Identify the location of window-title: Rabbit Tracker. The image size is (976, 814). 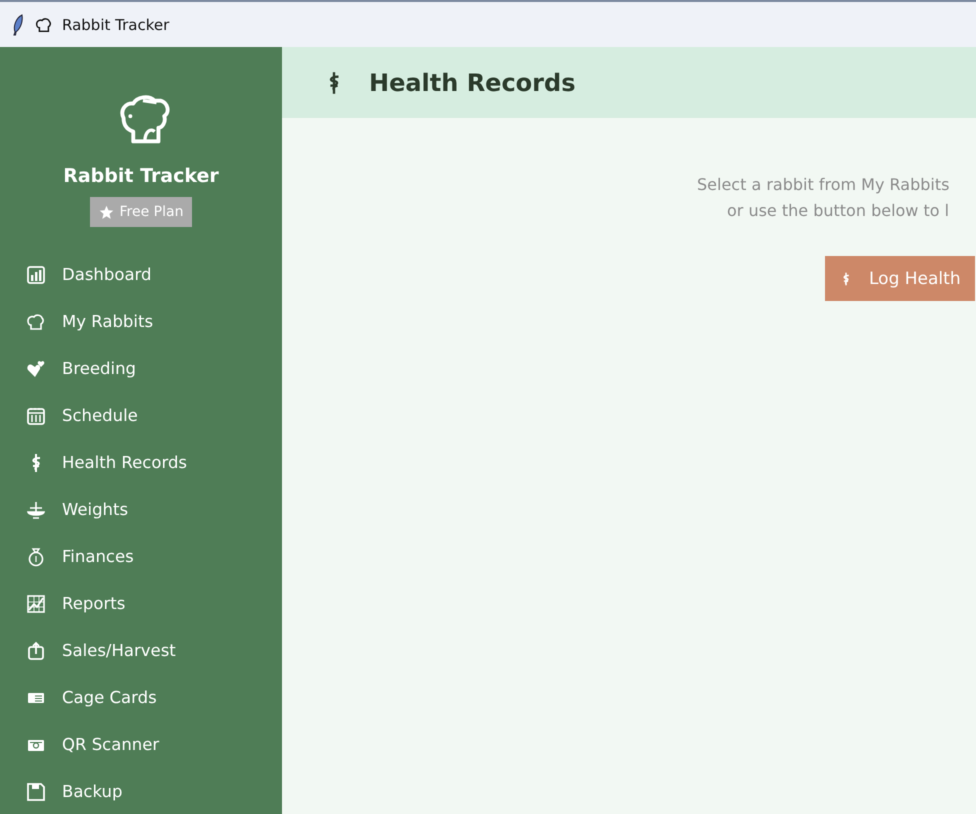
(116, 25).